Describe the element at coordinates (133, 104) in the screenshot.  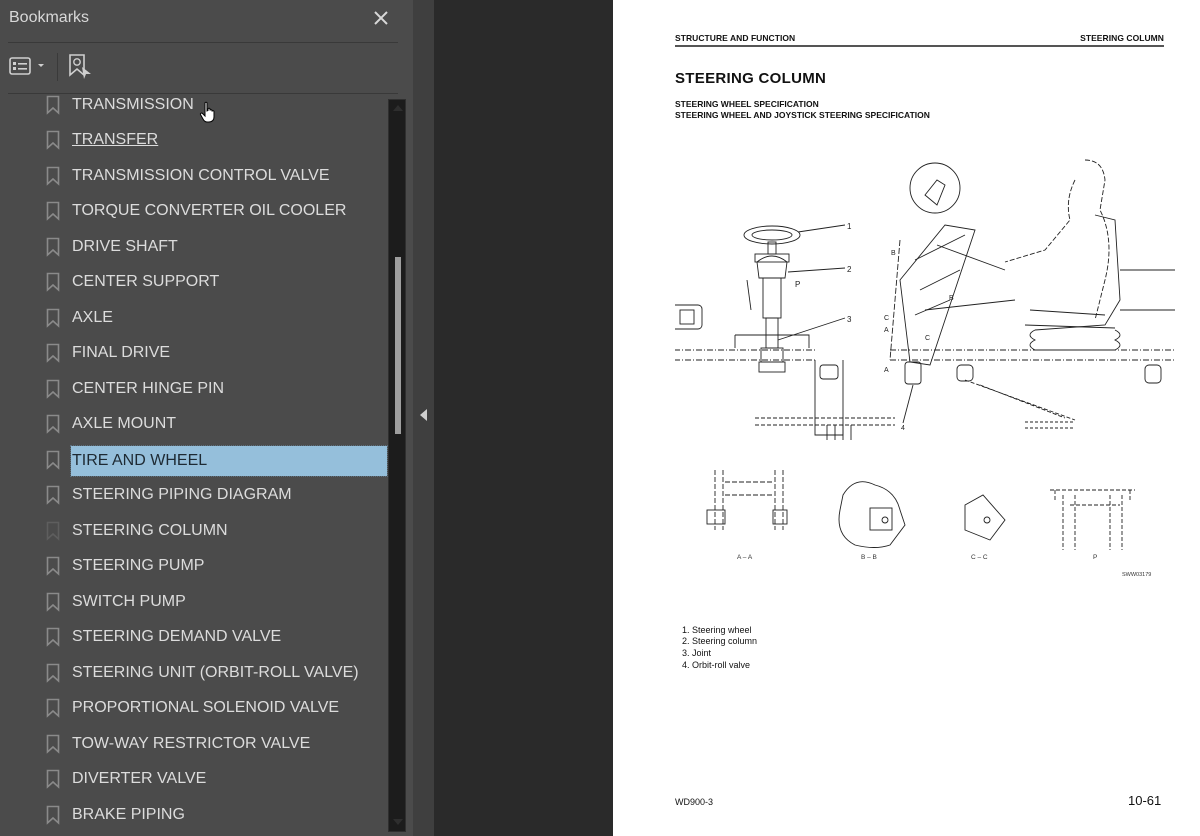
I see `bookmark-label: TRANSMISSION` at that location.